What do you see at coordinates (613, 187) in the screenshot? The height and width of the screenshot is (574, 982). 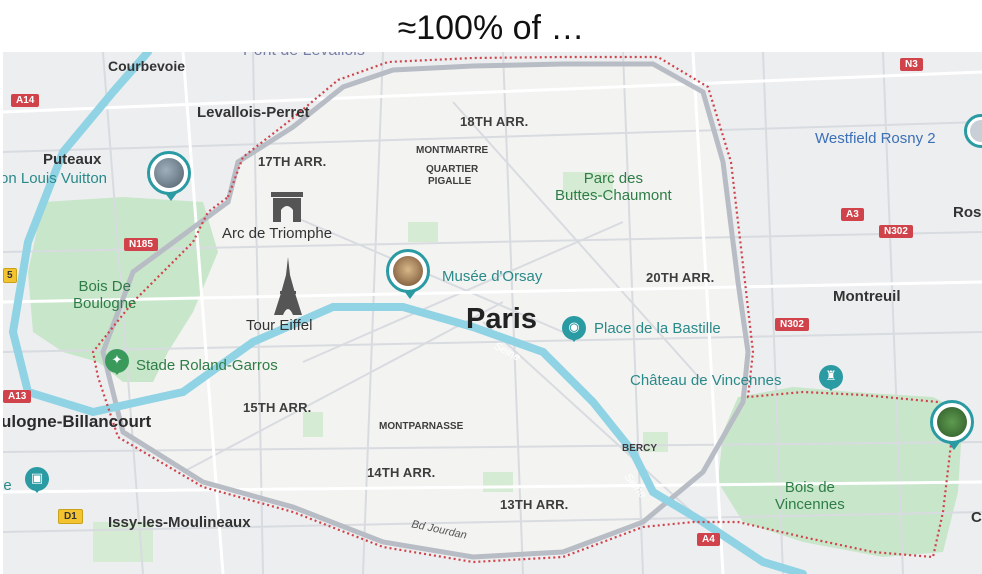 I see `park-label-buttes-chaumont: Parc des Buttes-Chaumont` at bounding box center [613, 187].